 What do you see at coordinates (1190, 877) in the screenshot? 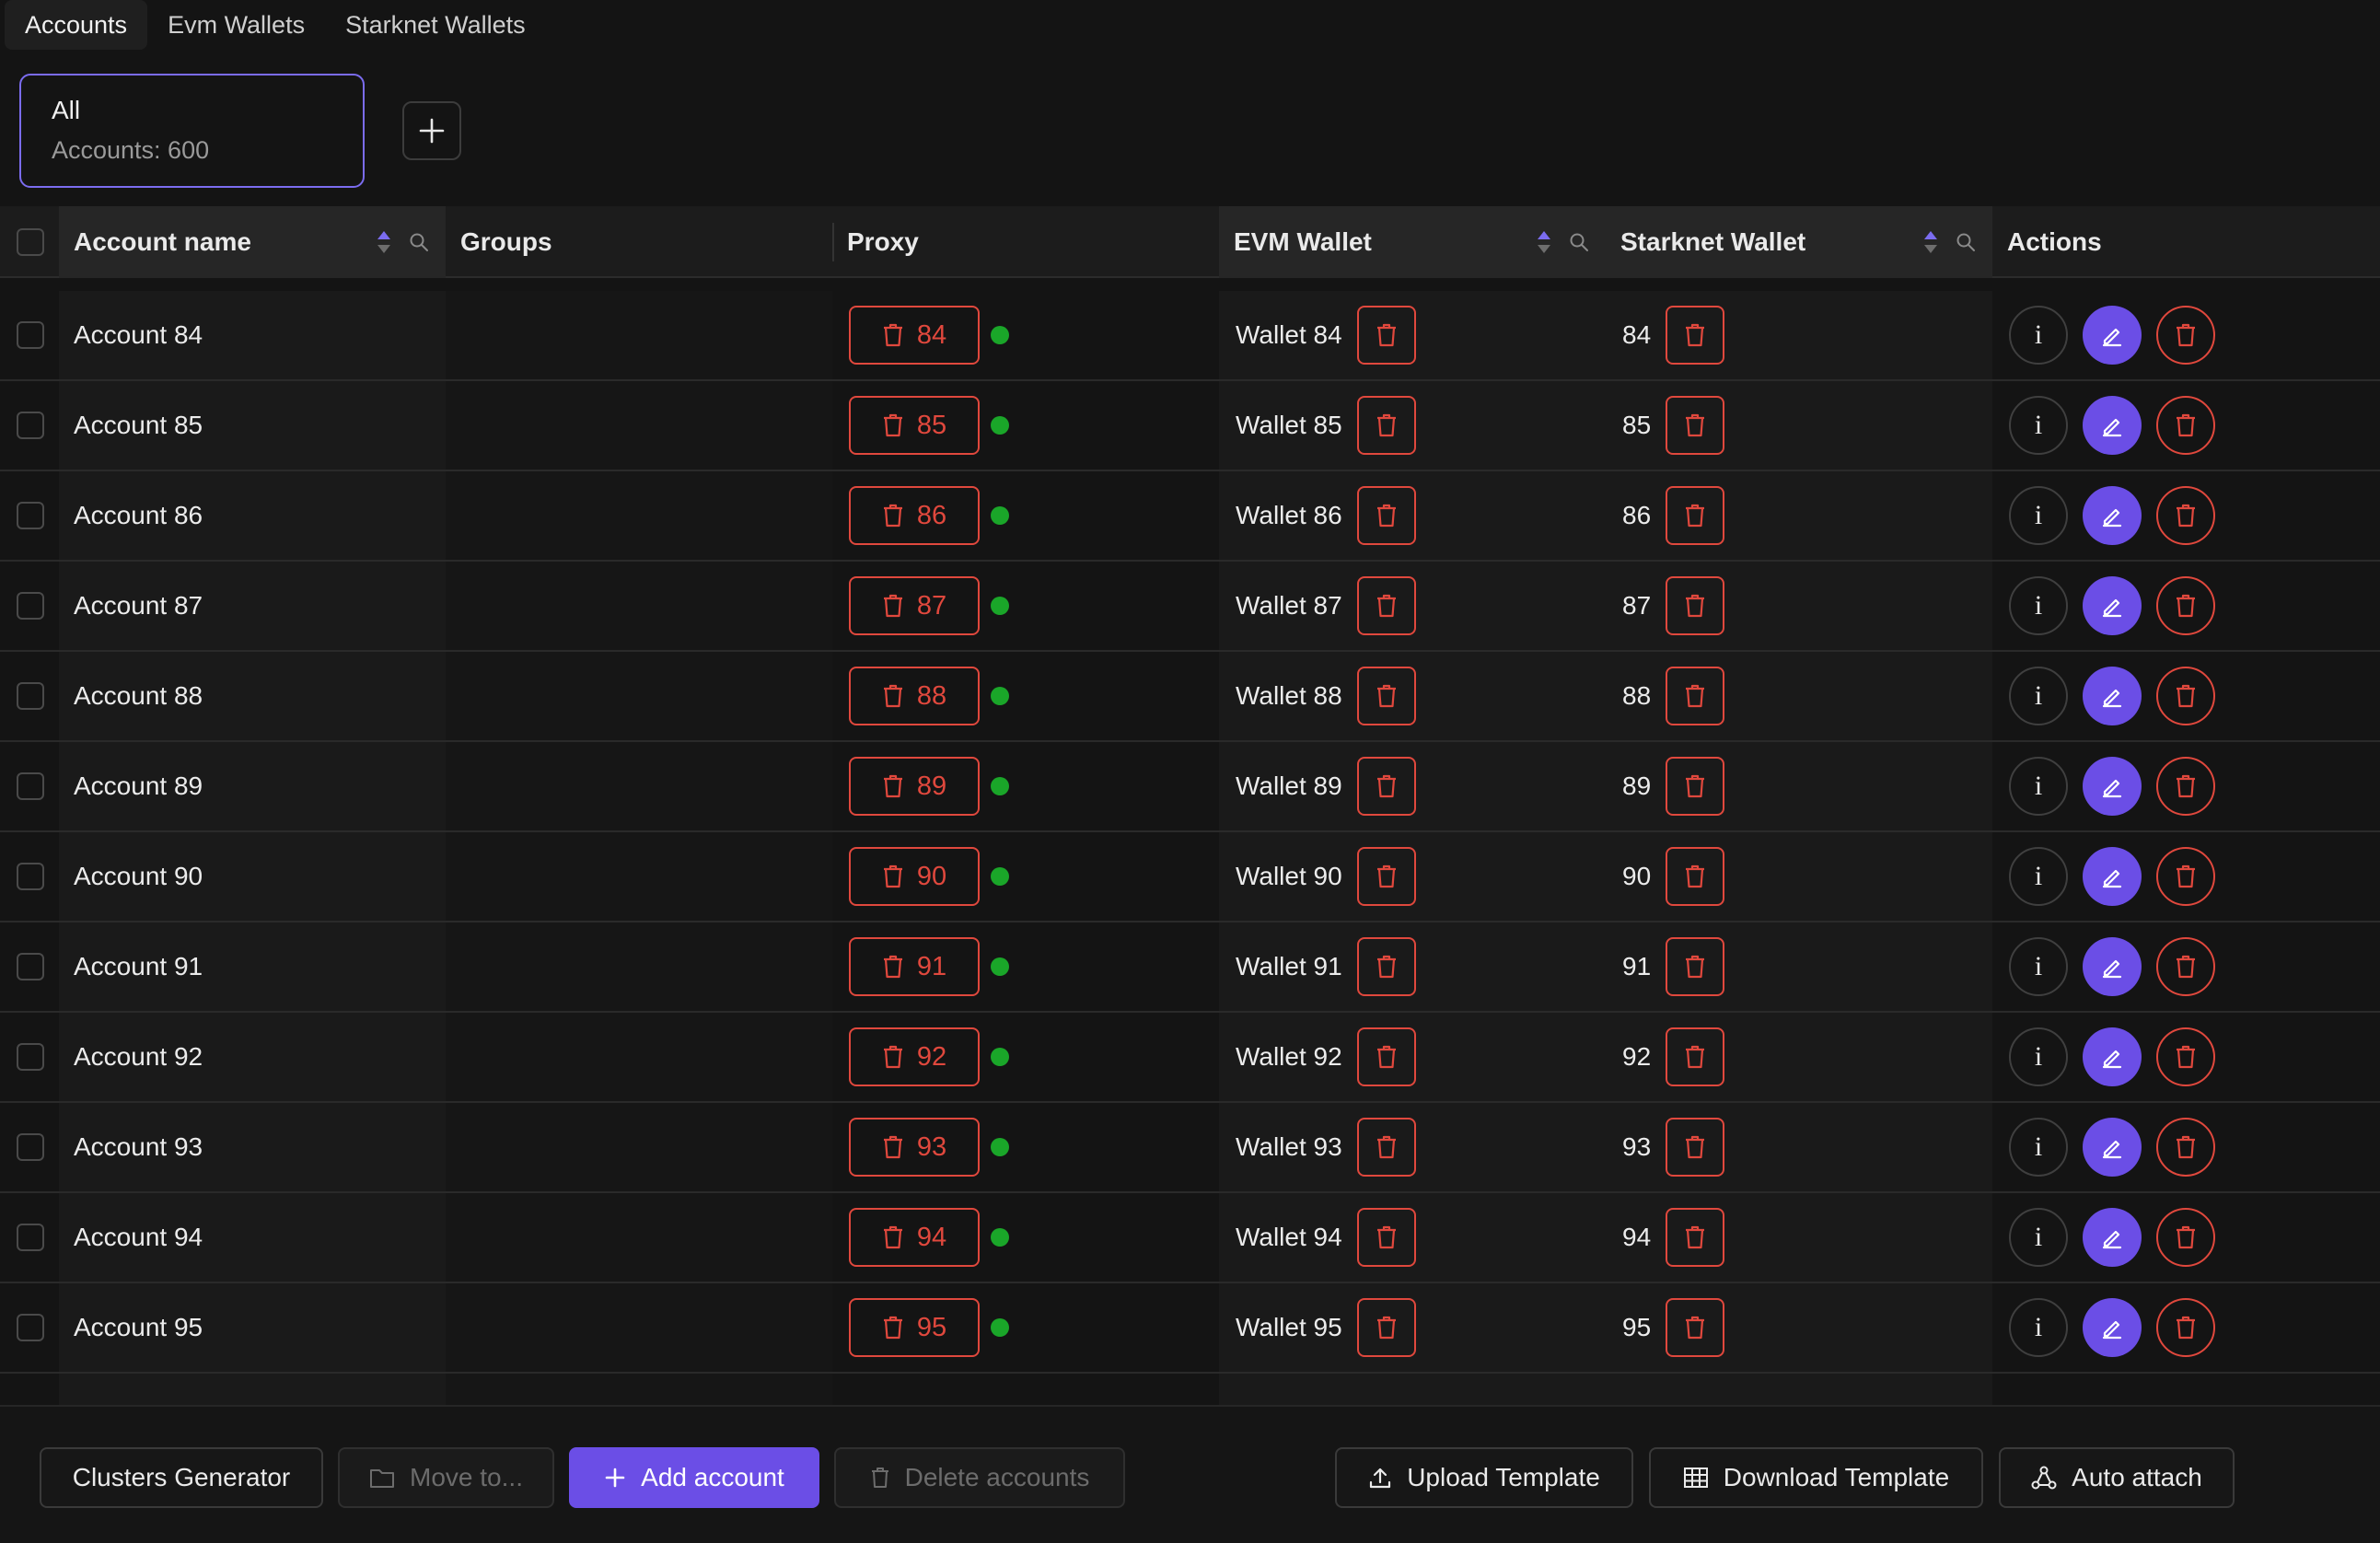
I see `table-row: Account 90 90 Wallet 90 90 i` at bounding box center [1190, 877].